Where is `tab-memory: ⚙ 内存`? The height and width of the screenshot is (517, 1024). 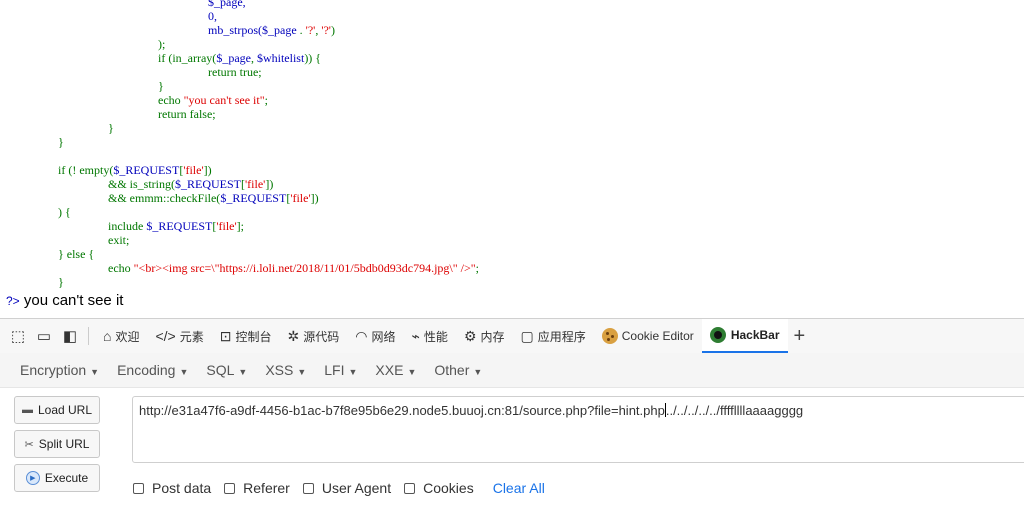 tab-memory: ⚙ 内存 is located at coordinates (484, 336).